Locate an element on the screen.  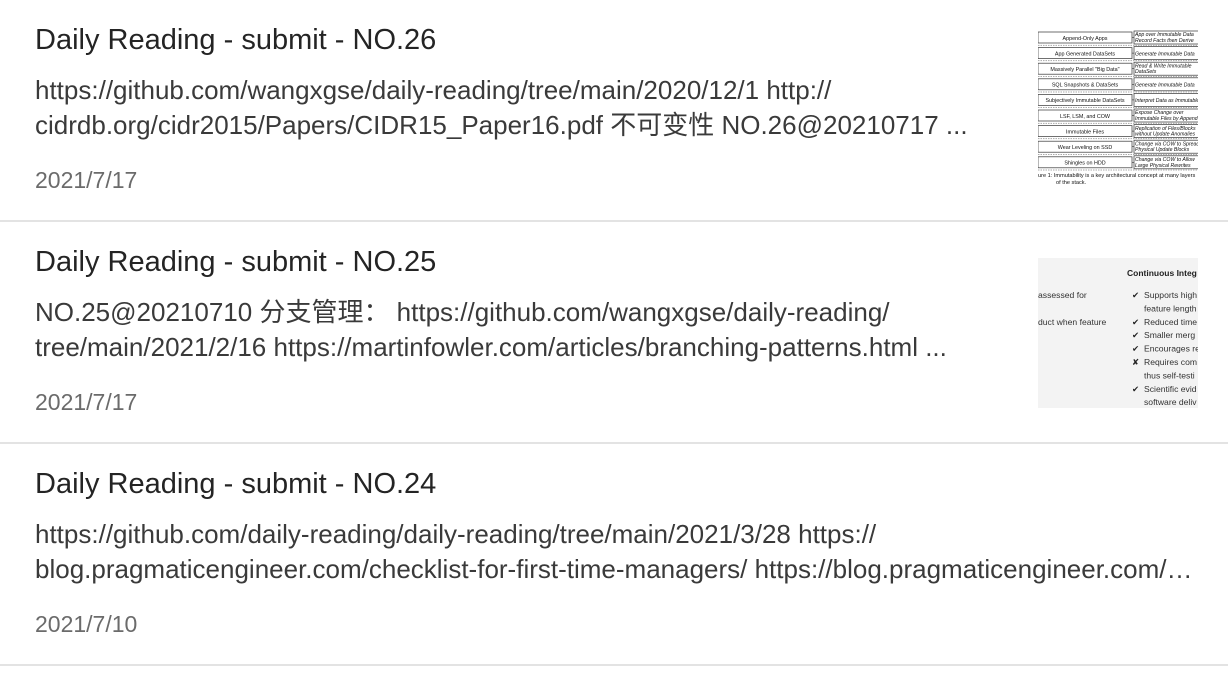
figure-row-label: Shingles on HDD is located at coordinates (1084, 164).